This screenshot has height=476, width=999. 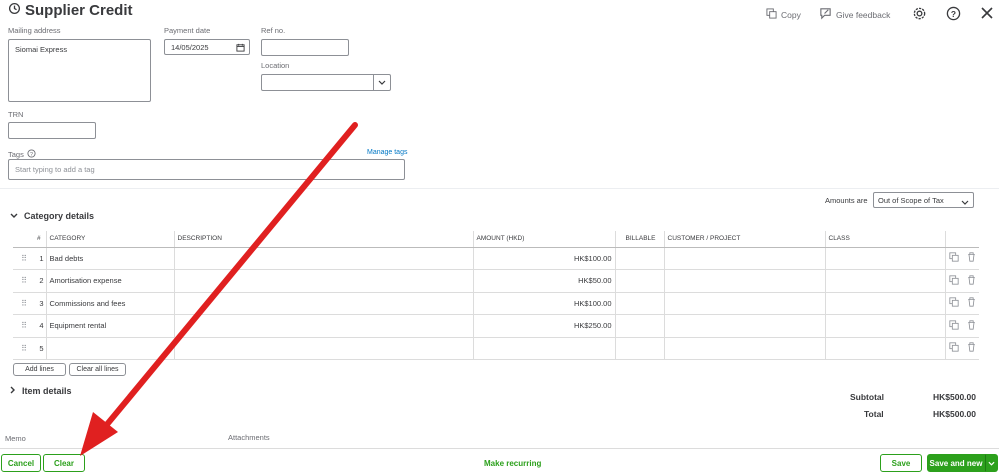 I want to click on table-row: ⠿ 2 Amortisation expense HK$50.00, so click(x=496, y=281).